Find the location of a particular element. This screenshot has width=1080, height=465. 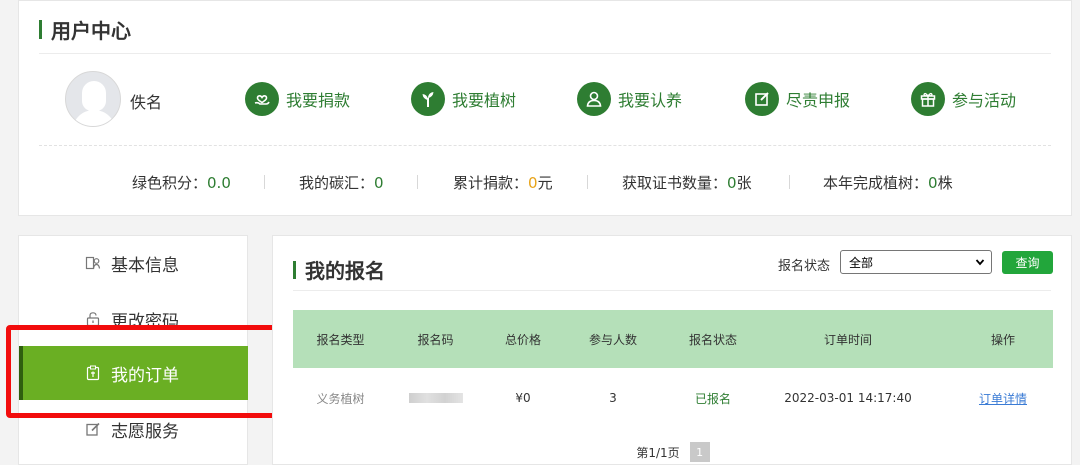

page-title-text: 我的报名 is located at coordinates (345, 271).